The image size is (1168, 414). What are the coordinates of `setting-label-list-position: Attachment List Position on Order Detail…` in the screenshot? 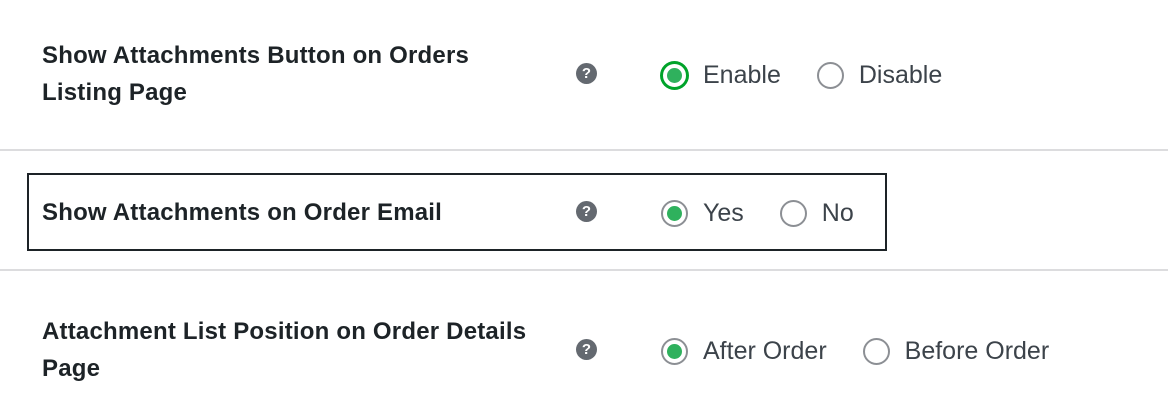 It's located at (284, 350).